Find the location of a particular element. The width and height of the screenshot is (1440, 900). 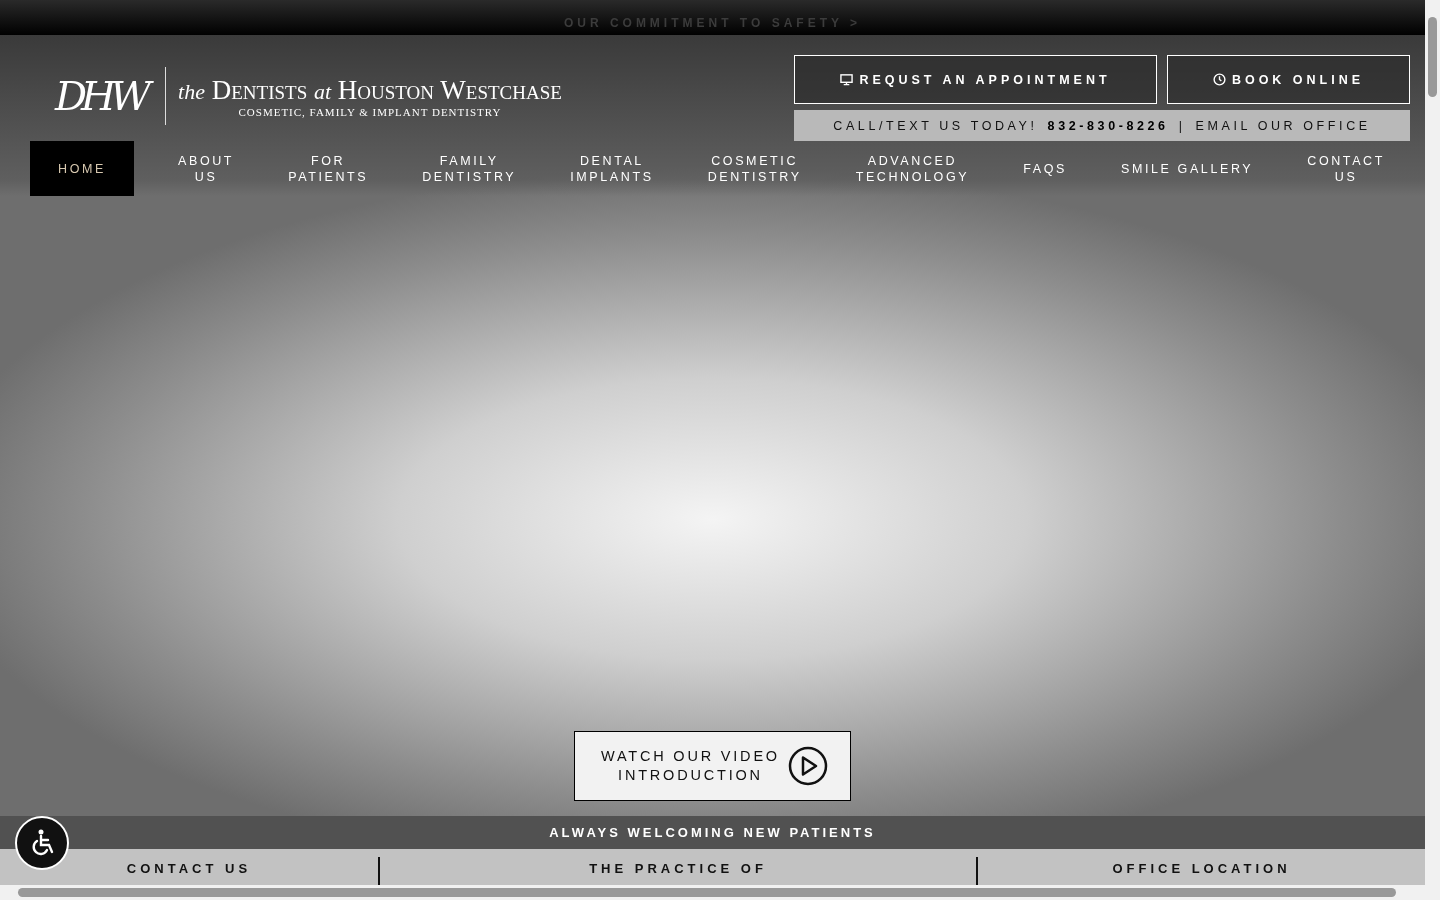

practice-name: the Dentists at Houston Westchase is located at coordinates (370, 90).